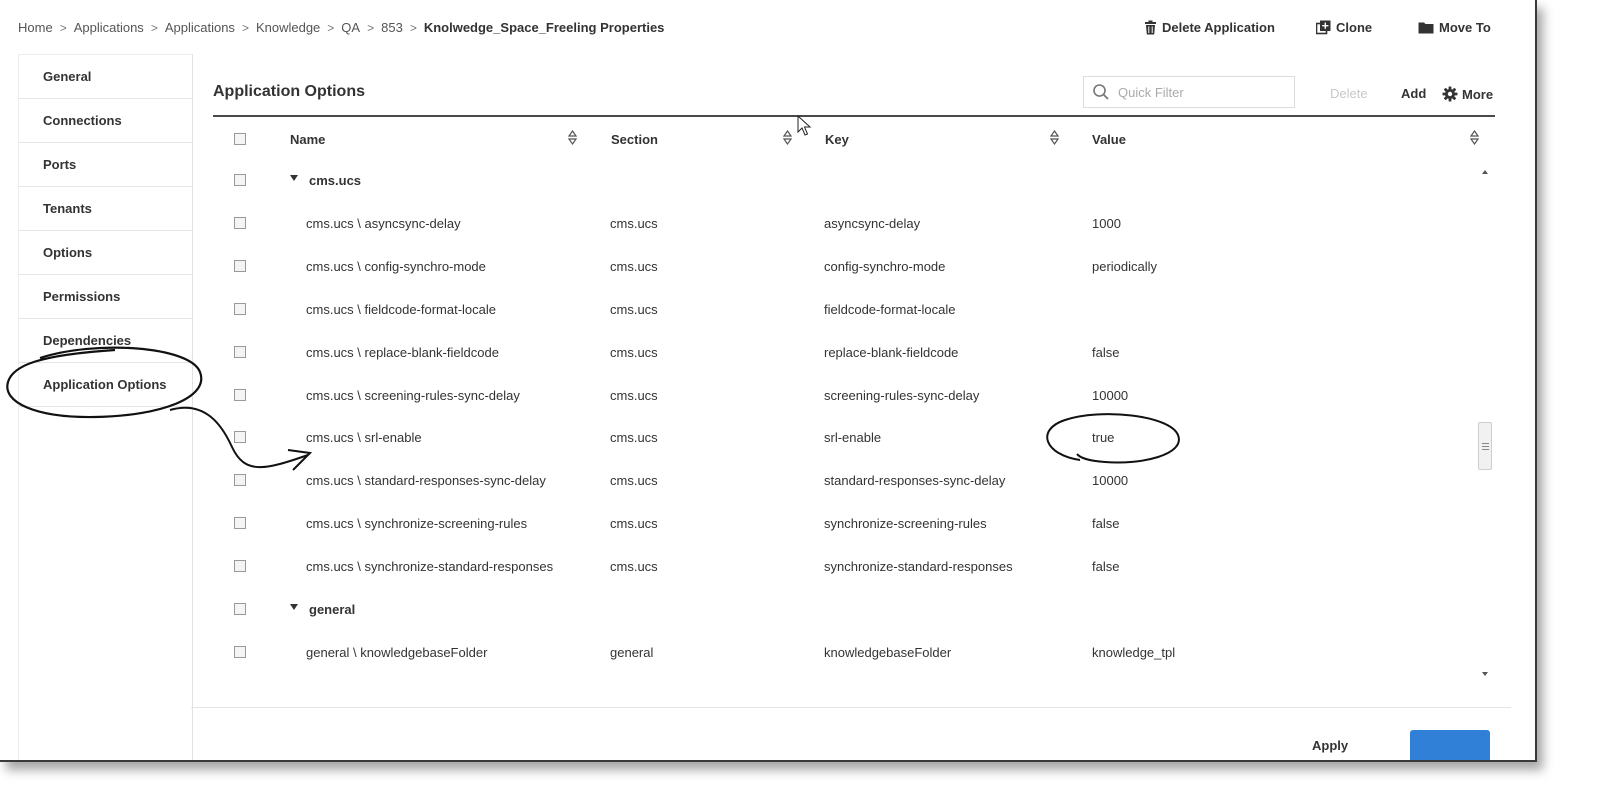 The width and height of the screenshot is (1606, 803). Describe the element at coordinates (891, 352) in the screenshot. I see `cell-key: replace-blank-fieldcode` at that location.